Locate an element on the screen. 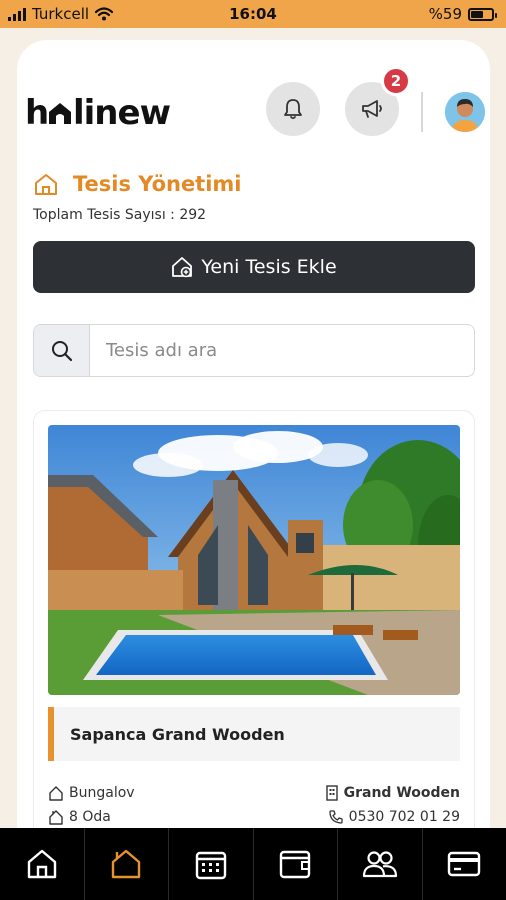 The image size is (506, 900). facility-type: Bungalov is located at coordinates (91, 793).